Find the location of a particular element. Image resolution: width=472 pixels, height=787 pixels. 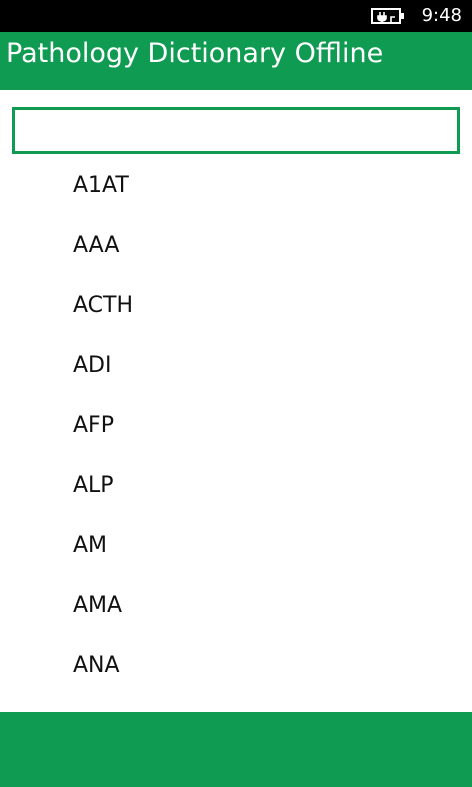

term-list-item: AMA is located at coordinates (236, 605).